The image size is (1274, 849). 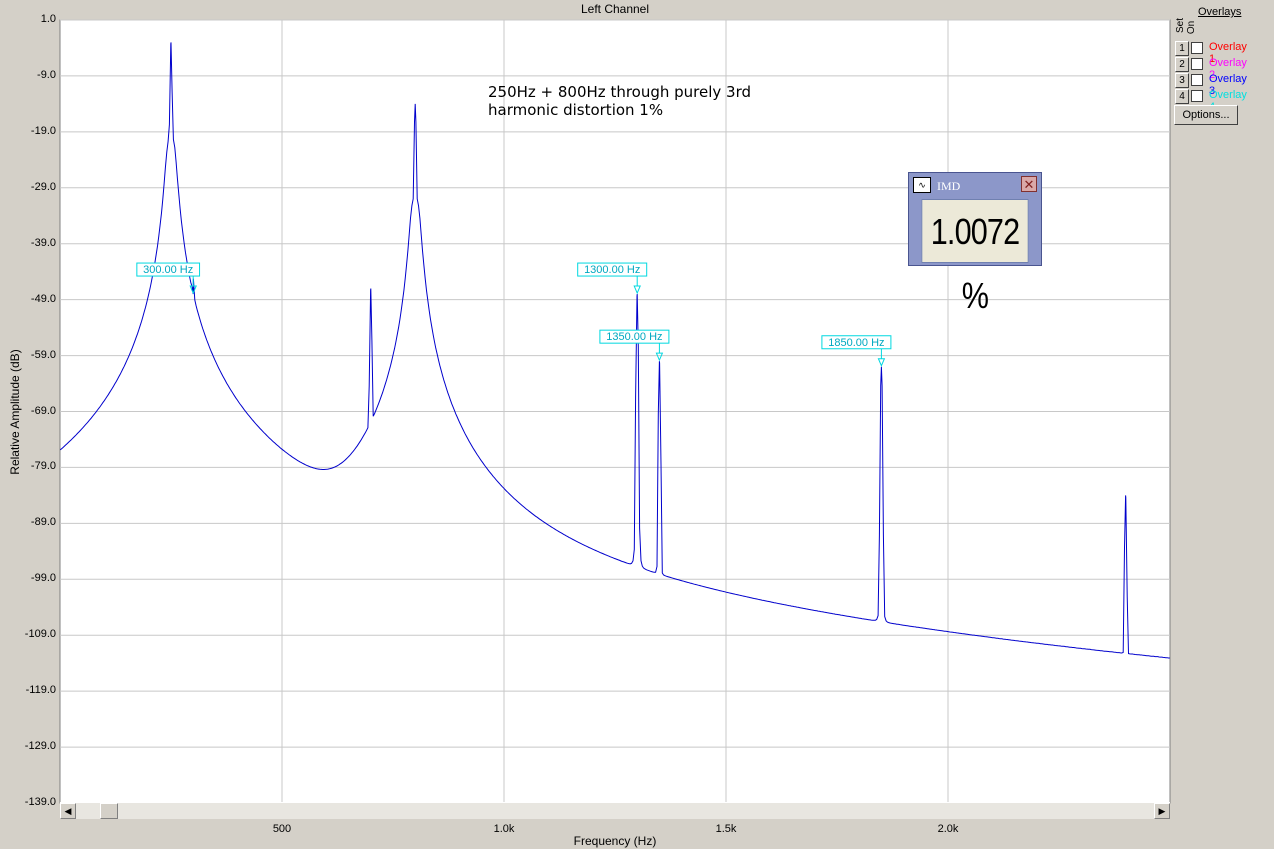 I want to click on y-tick-label: -89.0, so click(x=43, y=522).